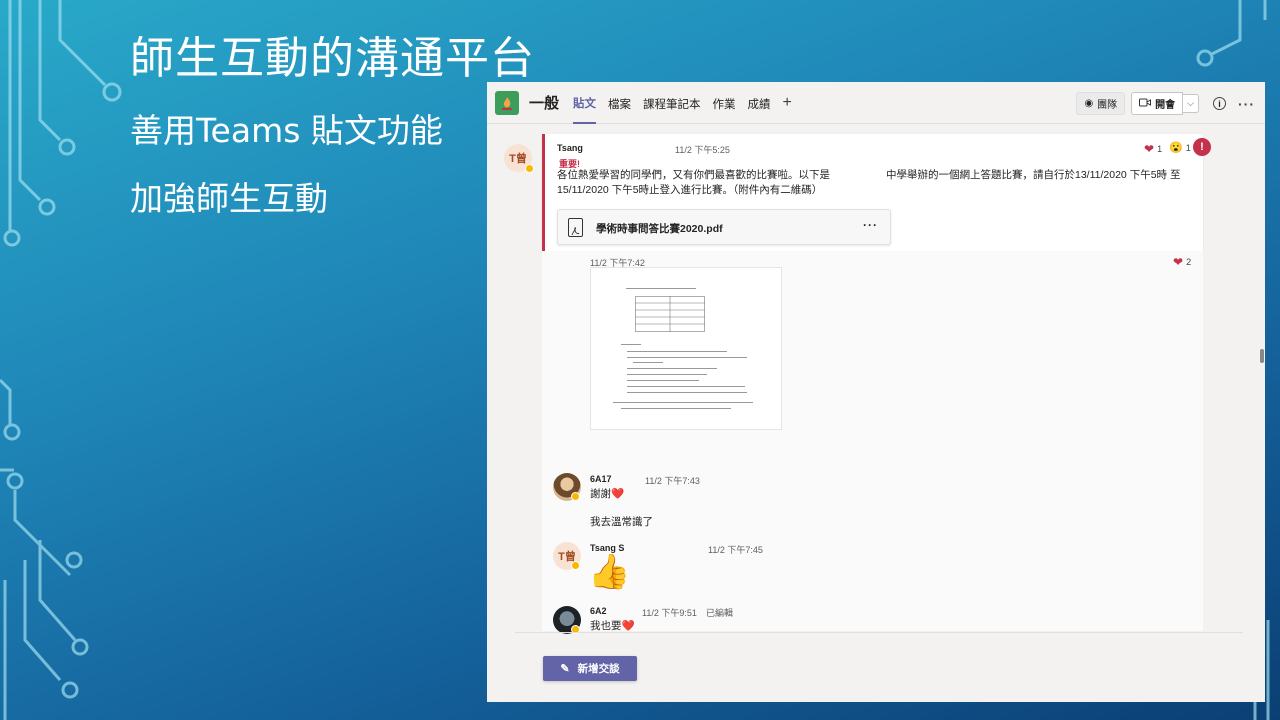 This screenshot has width=1280, height=720. What do you see at coordinates (1191, 103) in the screenshot?
I see `meet-dropdown-chevron-icon: ⌵` at bounding box center [1191, 103].